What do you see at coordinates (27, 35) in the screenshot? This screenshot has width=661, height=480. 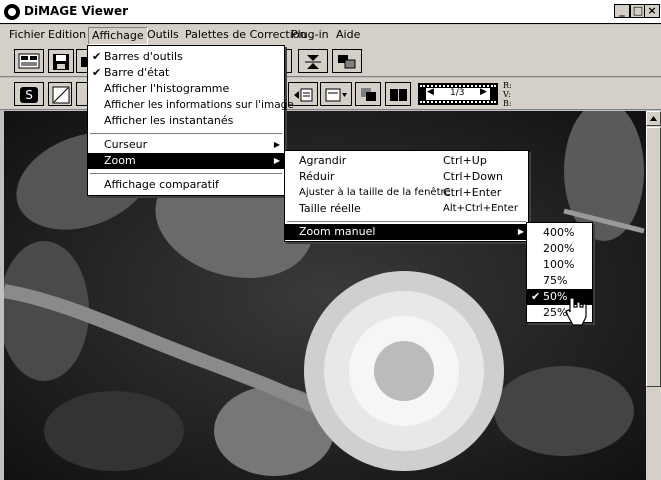 I see `menu-fichier: Fichier` at bounding box center [27, 35].